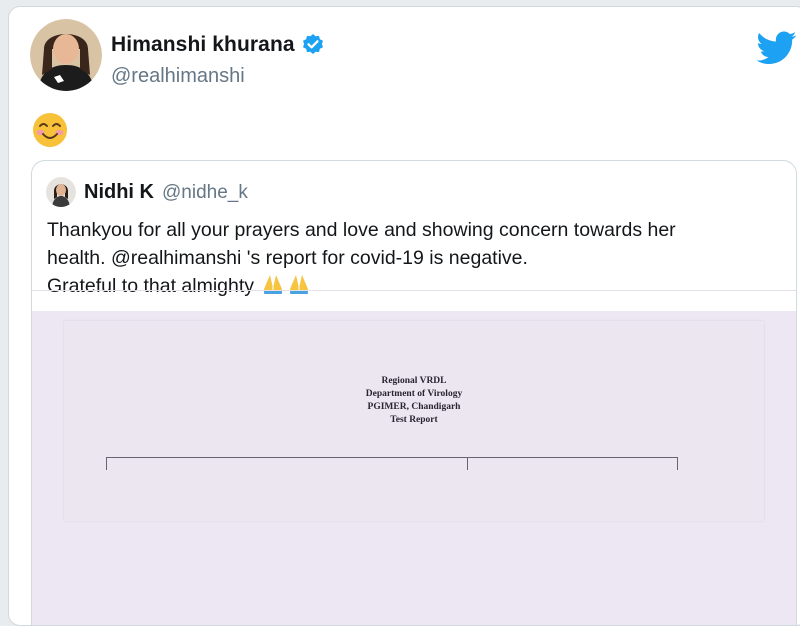  I want to click on quoted-text-line-with-emoji: Grateful to that almighty, so click(414, 286).